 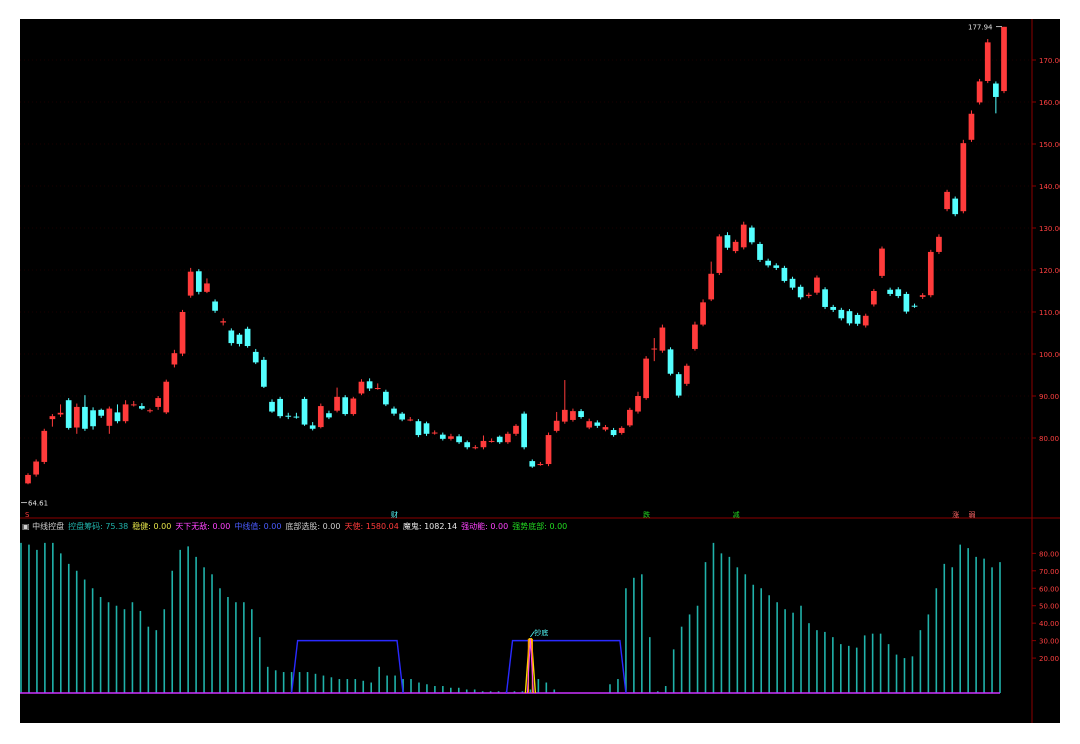 What do you see at coordinates (38, 504) in the screenshot?
I see `low-price-label: 64.61` at bounding box center [38, 504].